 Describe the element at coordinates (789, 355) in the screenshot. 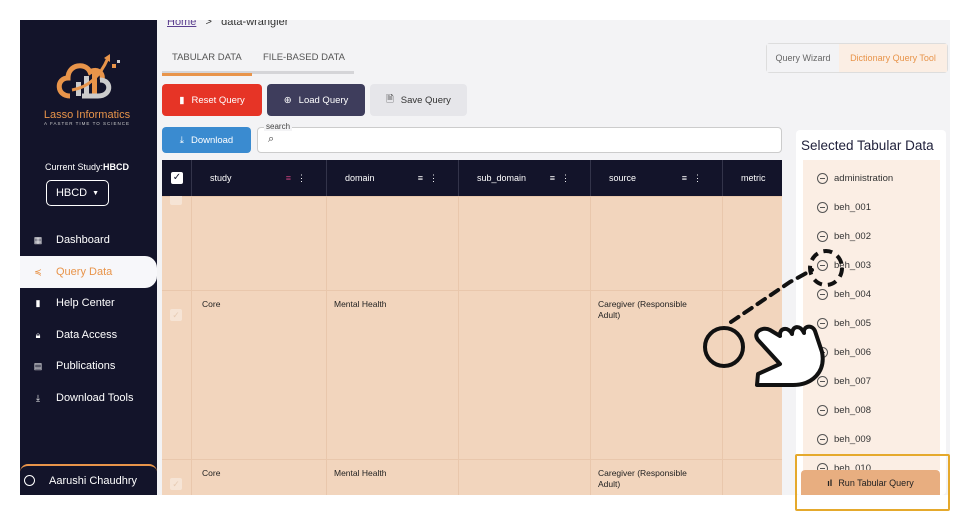

I see `hand-pointer-icon` at that location.